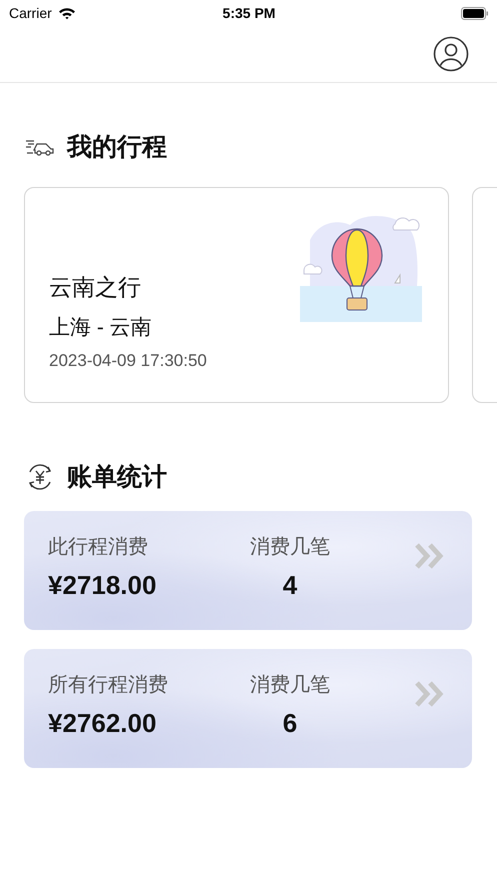 This screenshot has height=883, width=497. Describe the element at coordinates (248, 708) in the screenshot. I see `bill-card: 所有行程消费 消费几笔 ¥2762.00 6` at that location.